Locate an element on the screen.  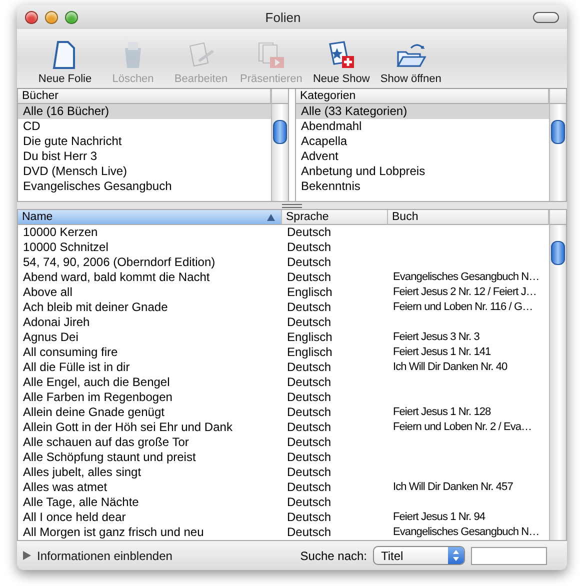
table-cell-text: Feiert Jesus 1 Nr. 128 is located at coordinates (442, 412).